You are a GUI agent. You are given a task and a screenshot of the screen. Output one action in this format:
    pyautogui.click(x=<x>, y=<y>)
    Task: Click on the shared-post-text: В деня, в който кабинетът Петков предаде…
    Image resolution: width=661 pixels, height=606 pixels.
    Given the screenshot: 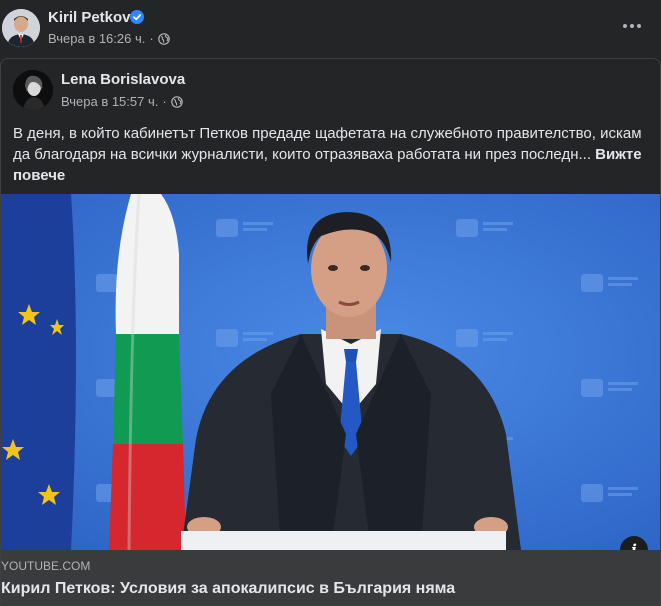 What is the action you would take?
    pyautogui.click(x=333, y=154)
    